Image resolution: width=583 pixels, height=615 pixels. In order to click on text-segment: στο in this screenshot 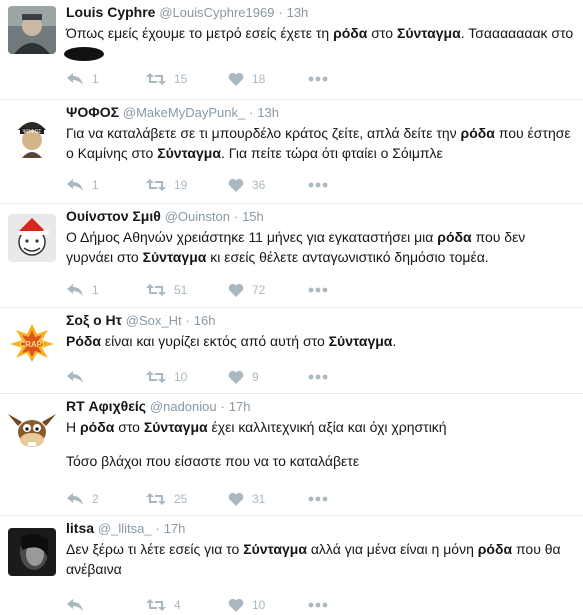, I will do `click(382, 33)`.